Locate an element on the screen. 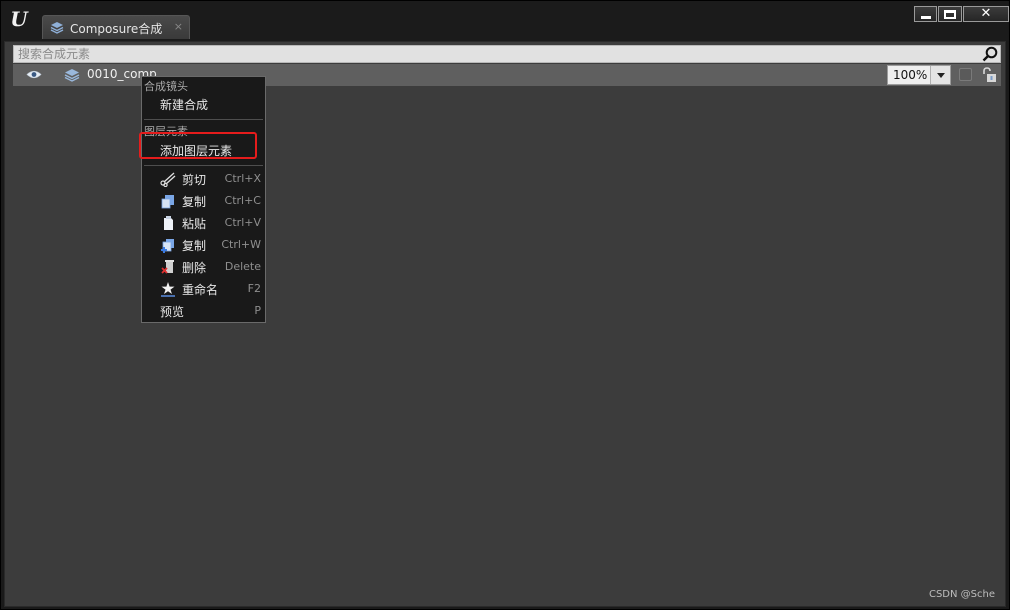 This screenshot has height=610, width=1010. menu-section-shot: 合成镜头 is located at coordinates (166, 86).